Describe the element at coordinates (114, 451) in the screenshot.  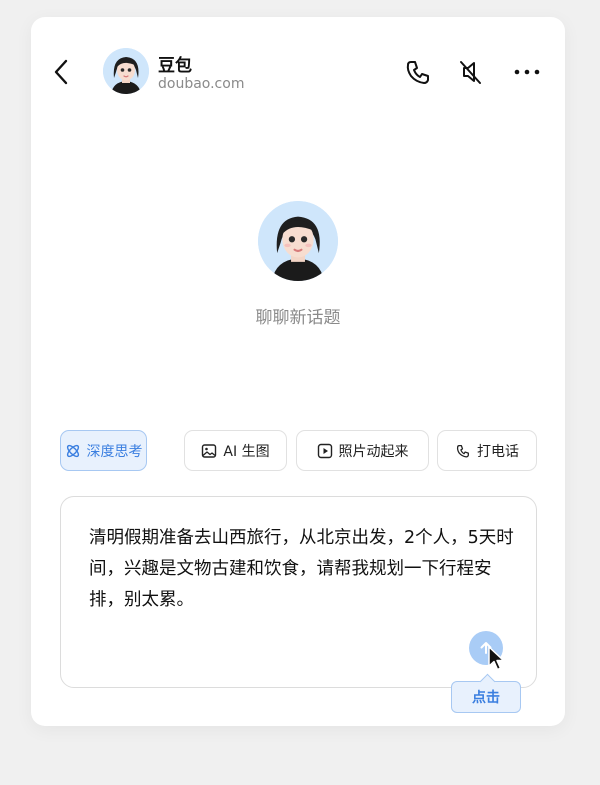
I see `chip-label: 深度思考` at that location.